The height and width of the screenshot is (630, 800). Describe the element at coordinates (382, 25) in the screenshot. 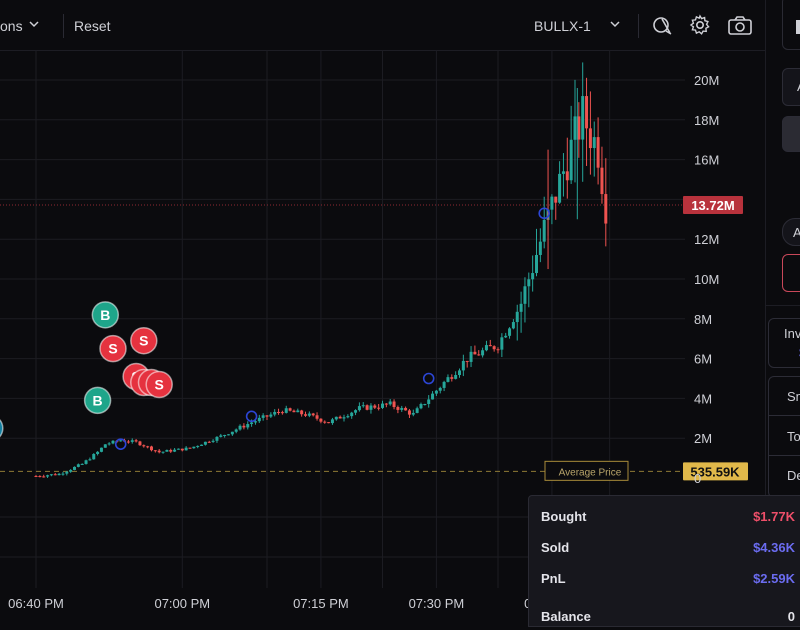

I see `chart-toolbar: ons Reset BULLX-1` at that location.